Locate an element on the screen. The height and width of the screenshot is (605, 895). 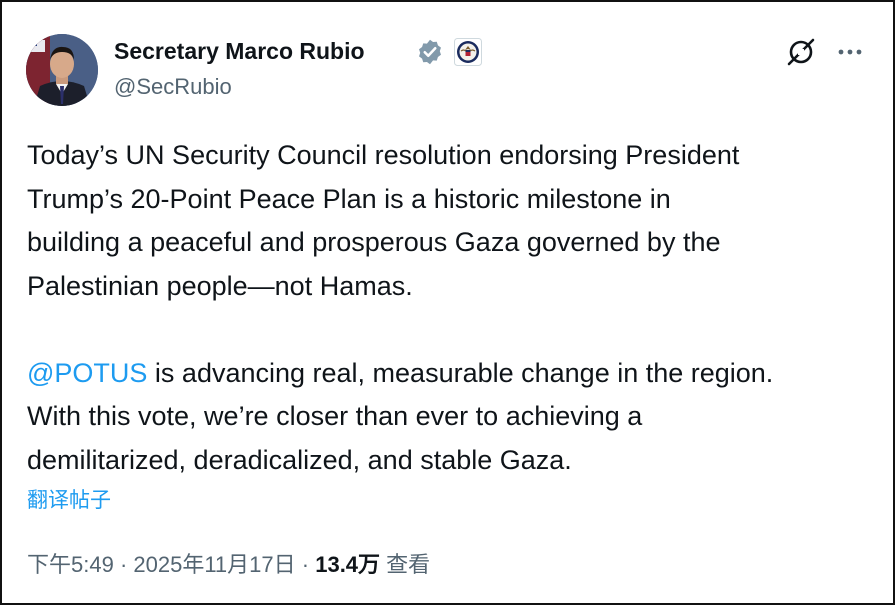
post-date: 2025年11月17日 is located at coordinates (214, 564).